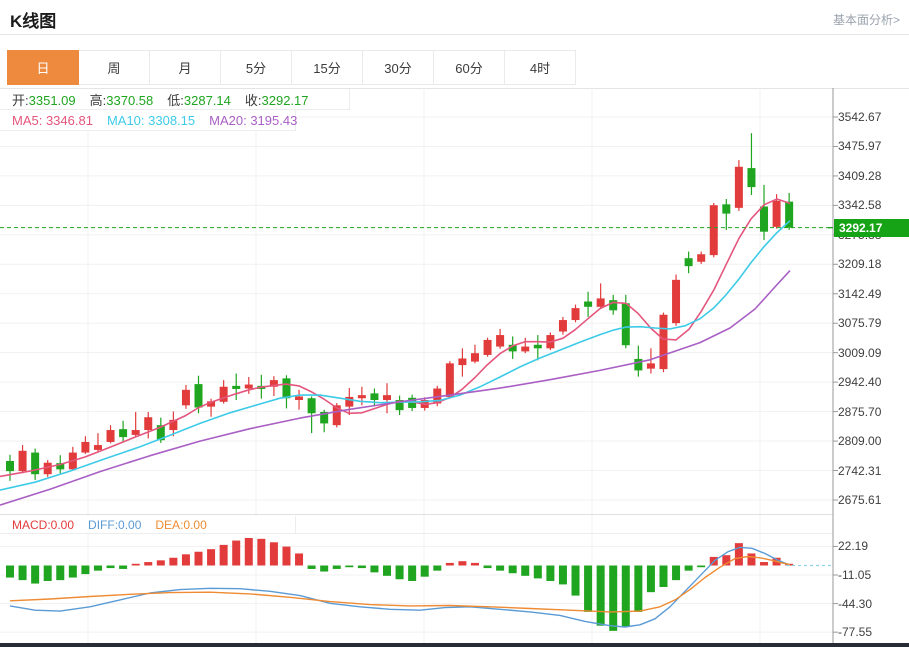  I want to click on ma-item: MA10: 3308.15, so click(151, 120).